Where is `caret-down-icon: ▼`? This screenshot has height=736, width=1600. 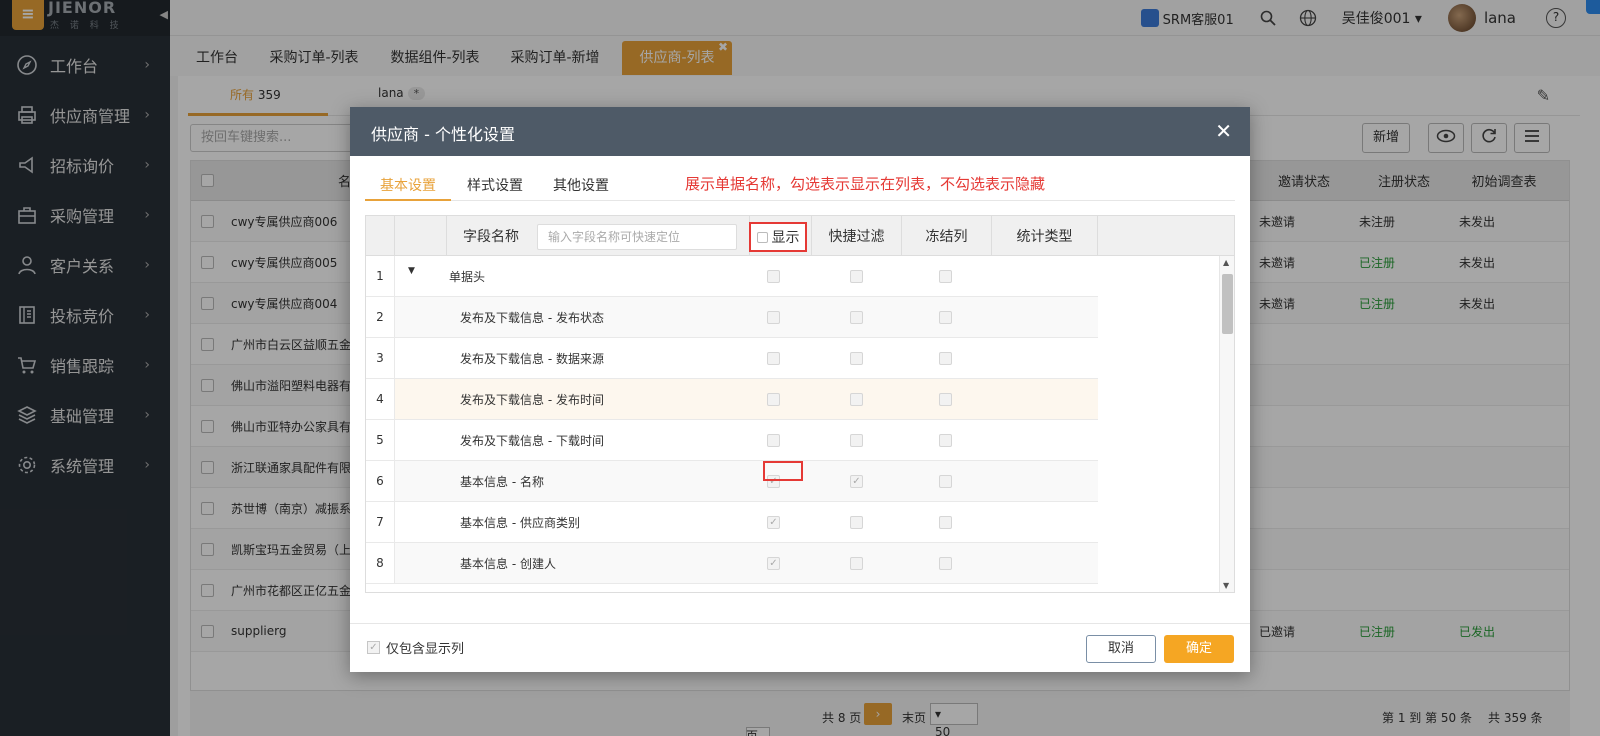
caret-down-icon: ▼ is located at coordinates (411, 271).